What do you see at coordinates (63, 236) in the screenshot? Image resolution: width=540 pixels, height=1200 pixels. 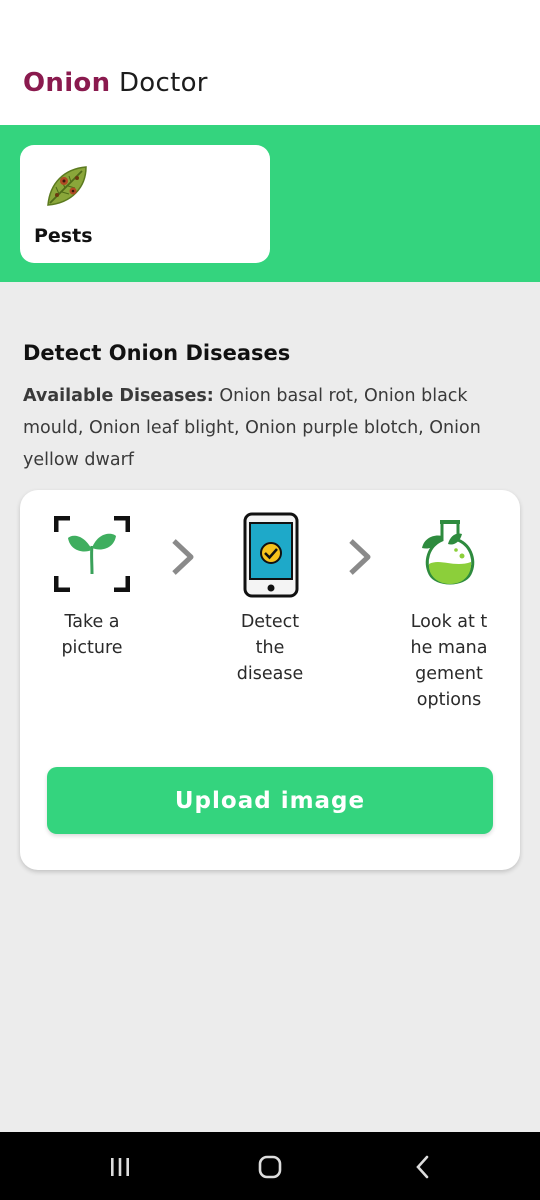 I see `pests-label: Pests` at bounding box center [63, 236].